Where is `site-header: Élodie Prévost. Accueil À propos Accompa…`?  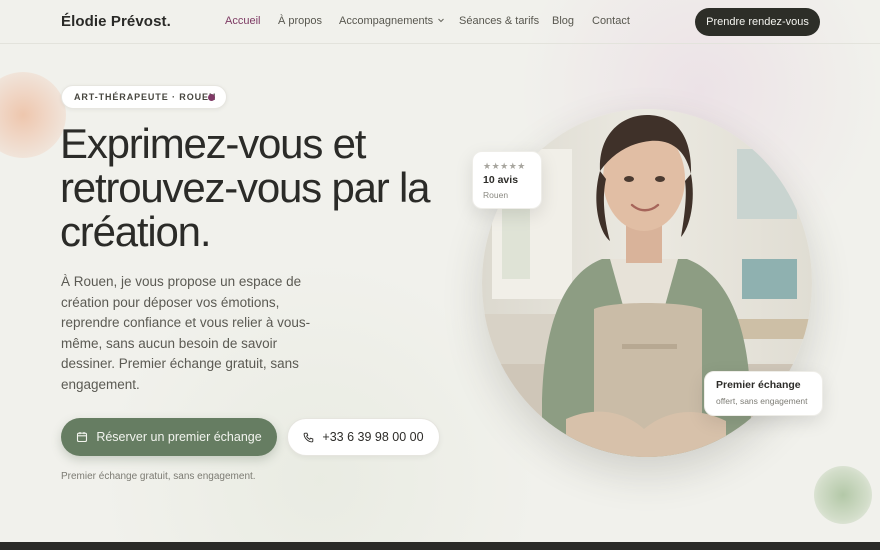 site-header: Élodie Prévost. Accueil À propos Accompa… is located at coordinates (440, 22).